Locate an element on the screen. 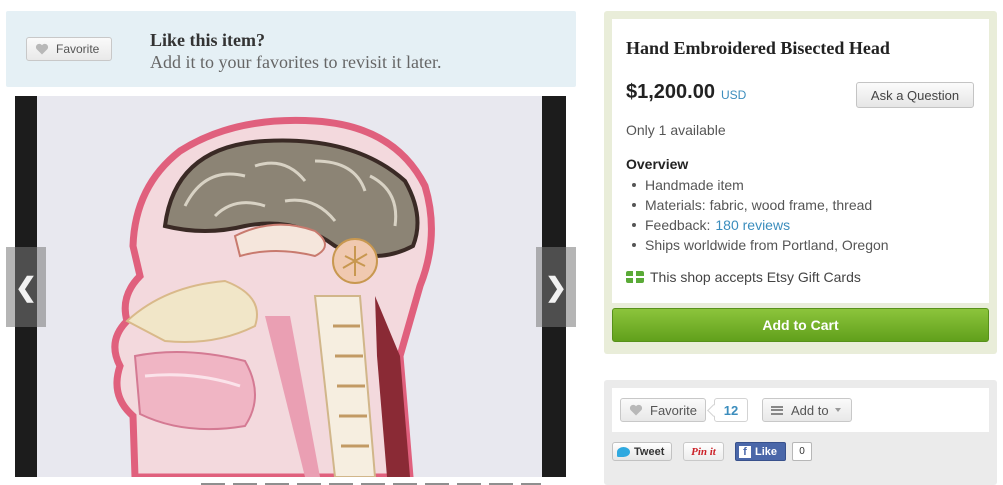 This screenshot has width=1003, height=485. chevron-left-icon: ❮ is located at coordinates (26, 286).